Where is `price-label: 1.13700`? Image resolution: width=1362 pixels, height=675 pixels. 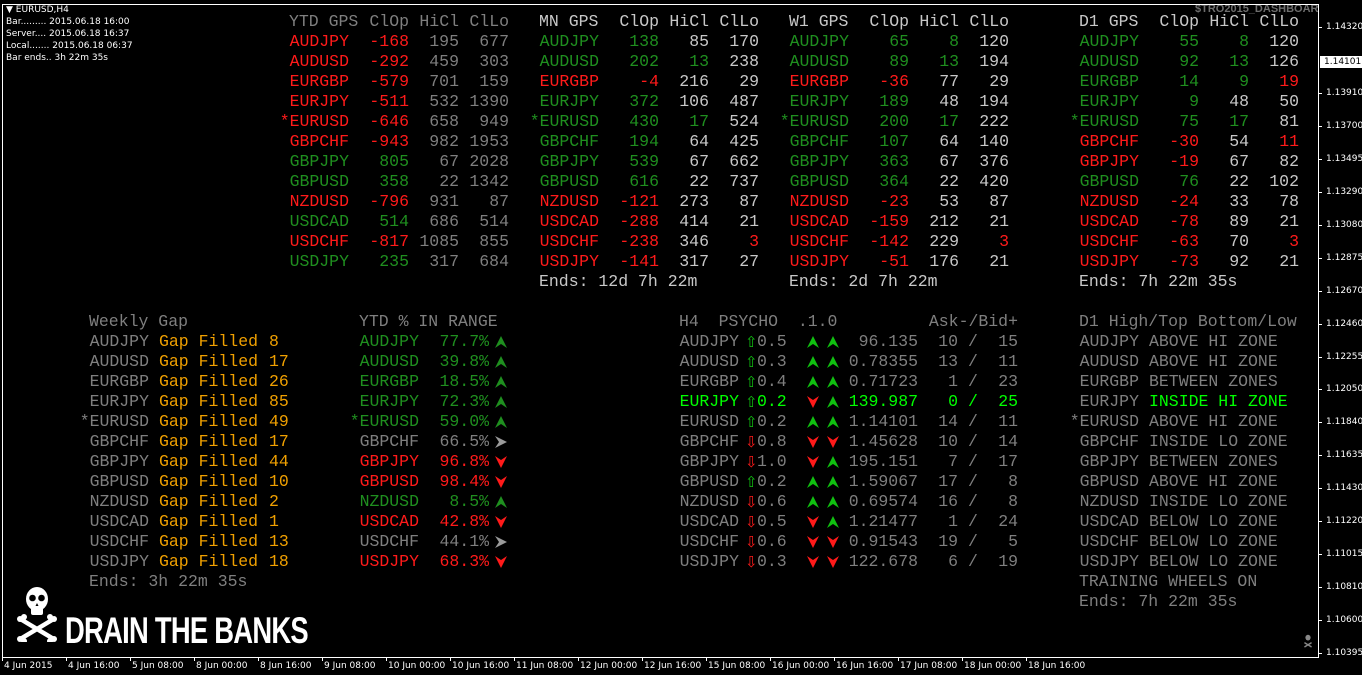
price-label: 1.13700 is located at coordinates (1344, 126).